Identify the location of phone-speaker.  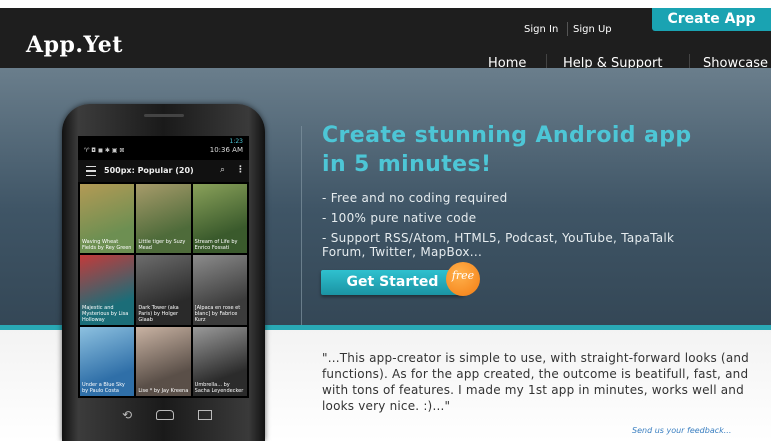
(164, 115).